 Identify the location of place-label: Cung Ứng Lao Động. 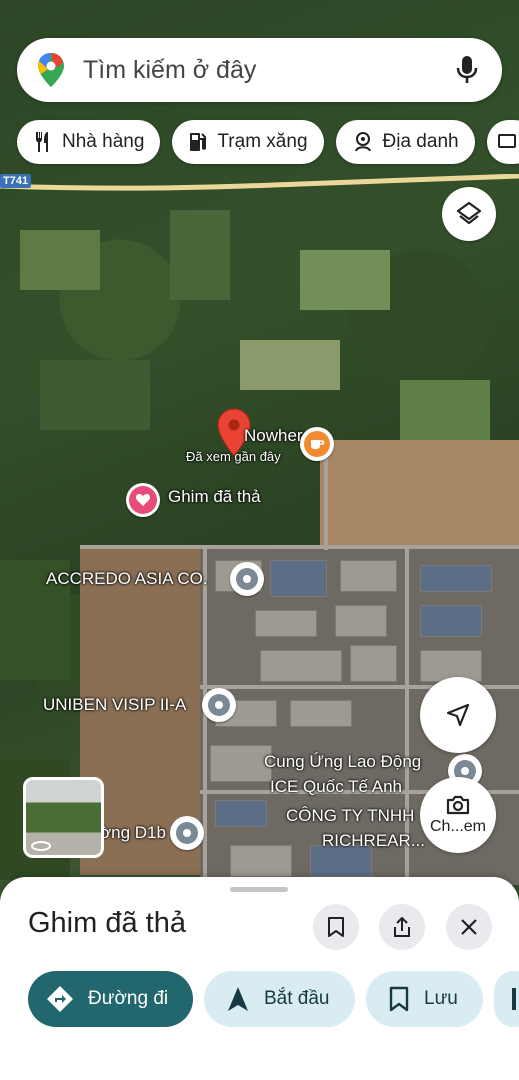
(342, 762).